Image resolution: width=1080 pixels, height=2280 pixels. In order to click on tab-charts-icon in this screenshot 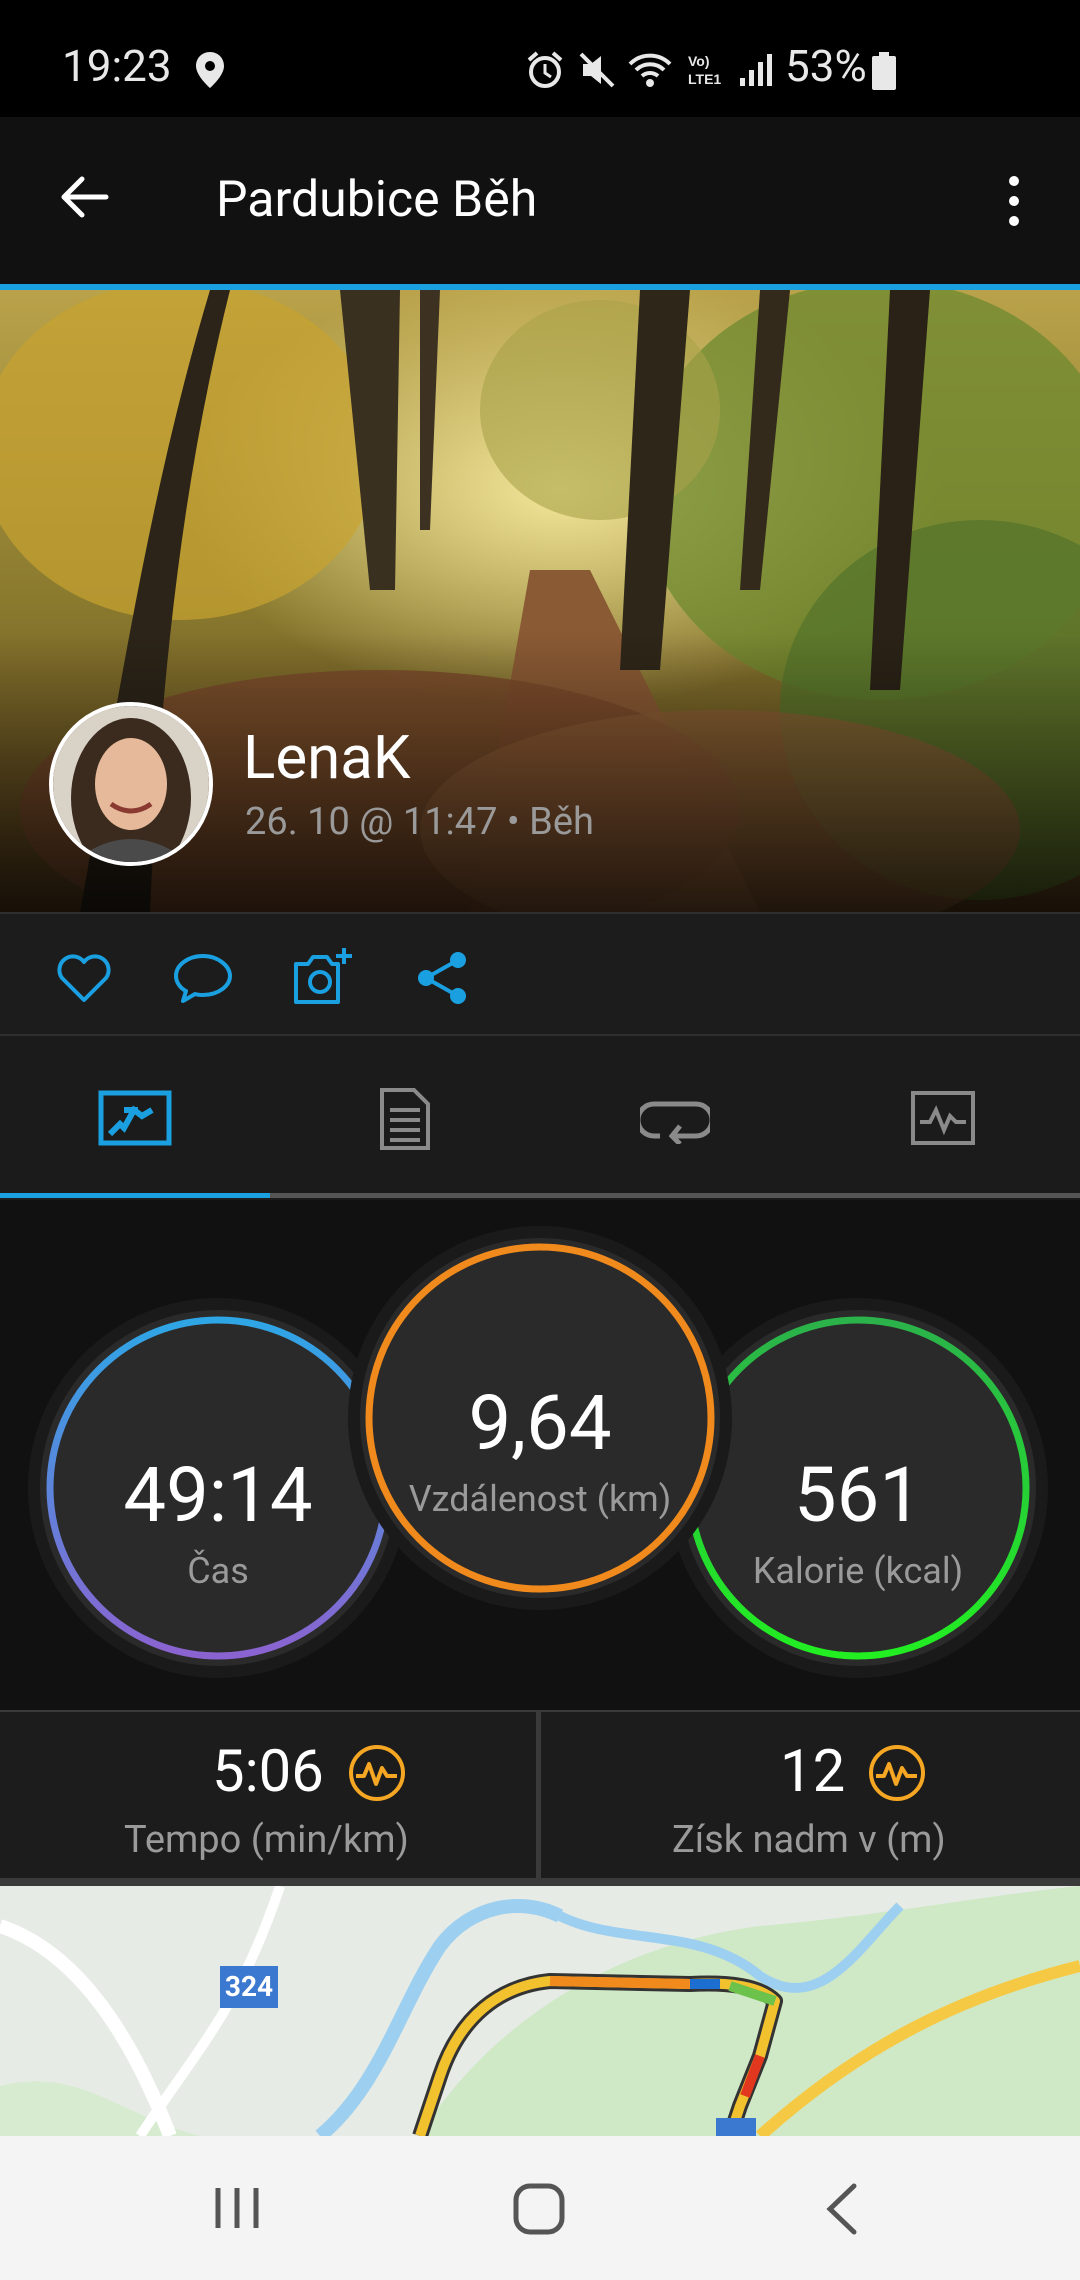, I will do `click(943, 1118)`.